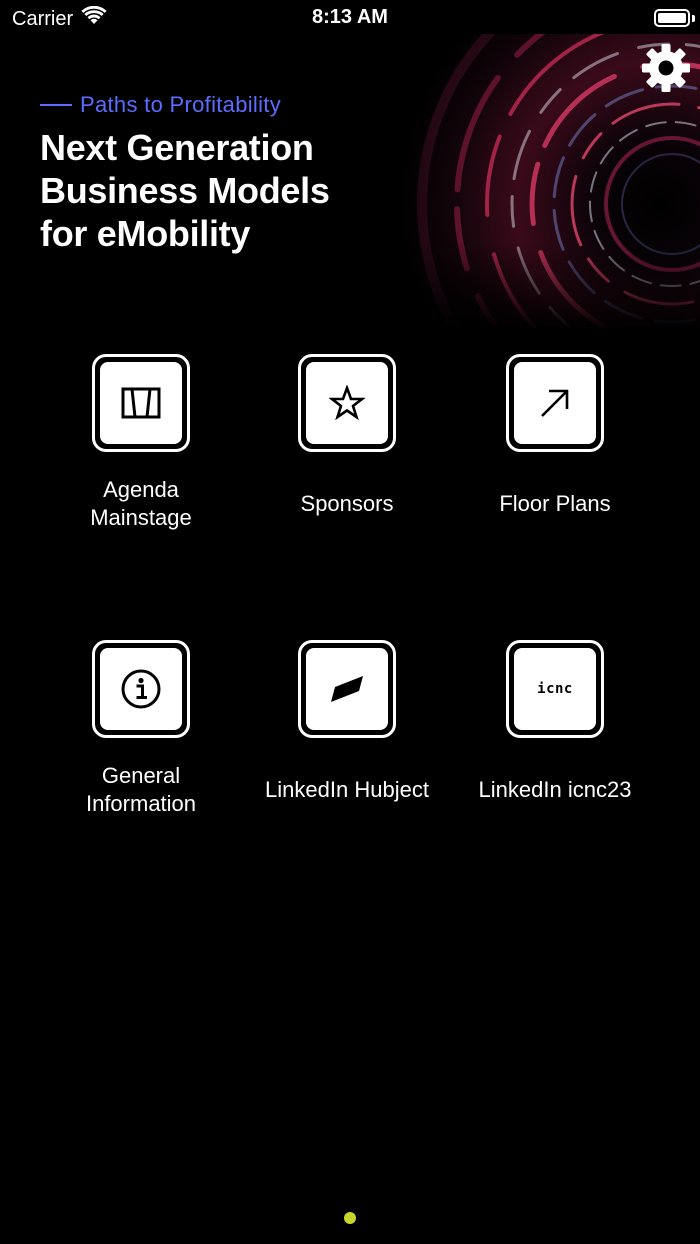 The width and height of the screenshot is (700, 1244). I want to click on tile-label-floor-plans: Floor Plans, so click(555, 503).